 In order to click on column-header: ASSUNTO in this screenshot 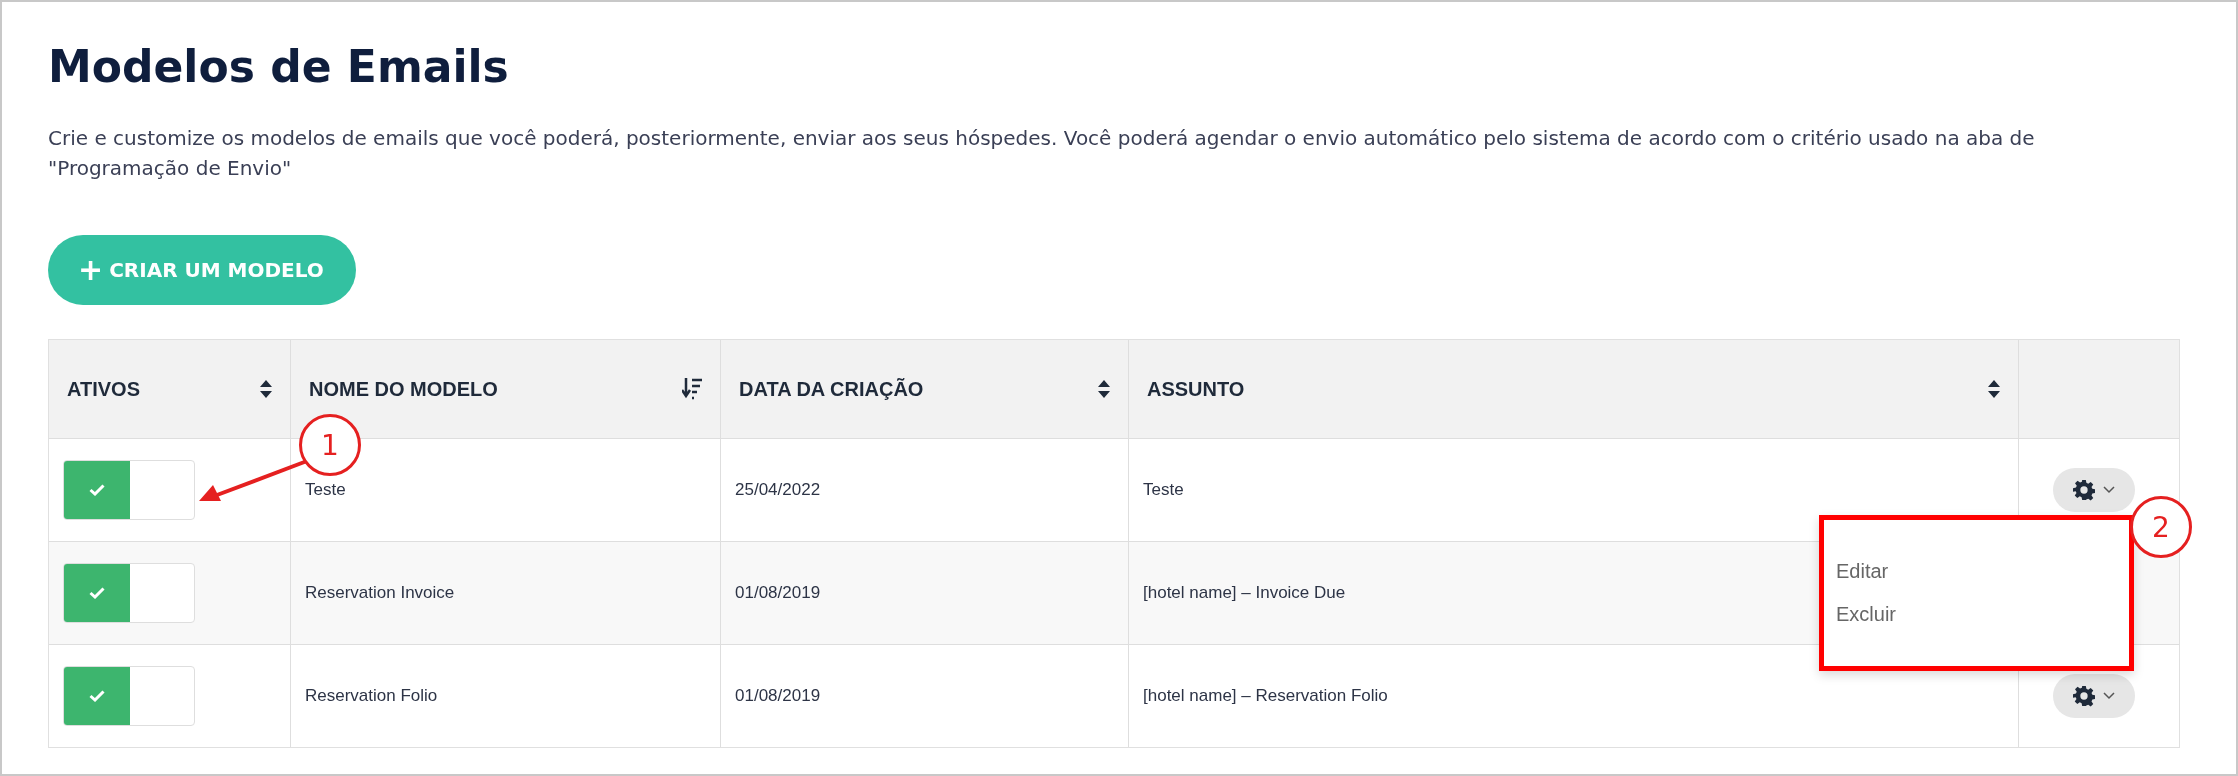, I will do `click(1574, 389)`.